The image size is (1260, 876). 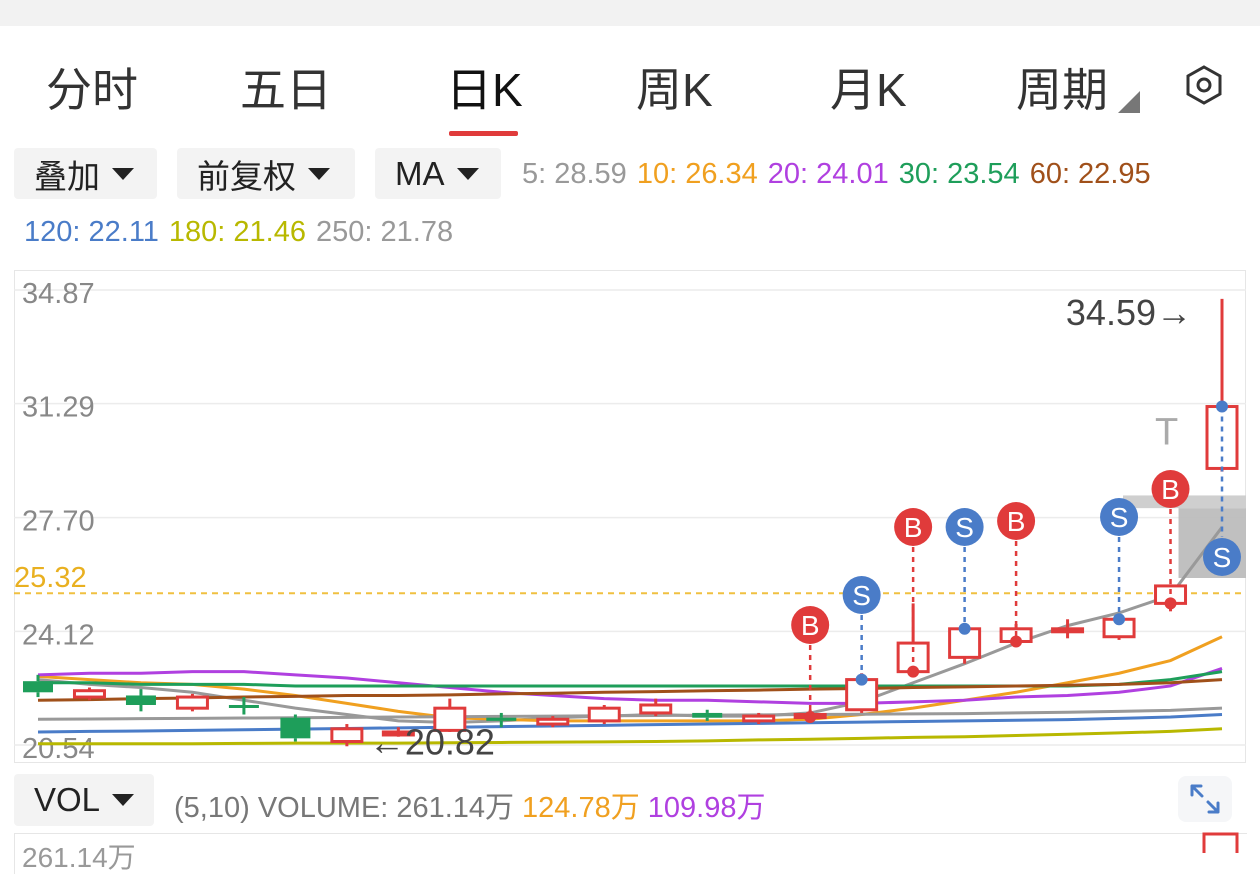 I want to click on volume-dropdown-label: VOL, so click(x=67, y=799).